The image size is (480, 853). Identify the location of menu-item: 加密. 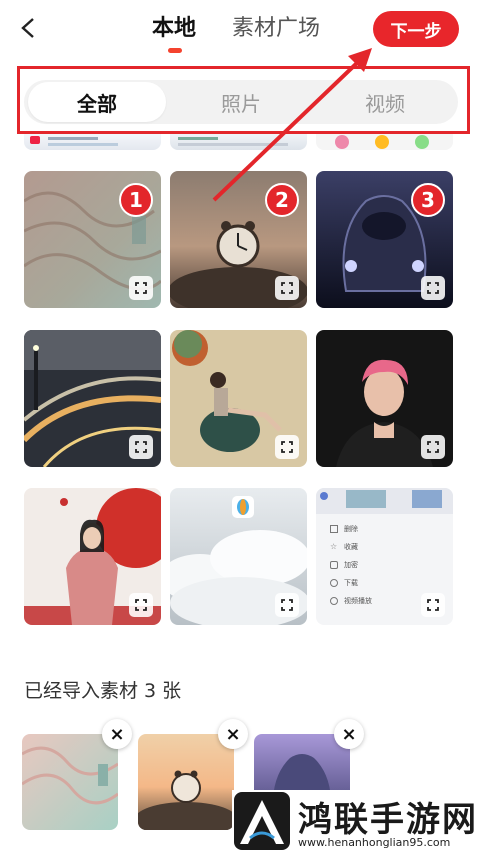
(384, 565).